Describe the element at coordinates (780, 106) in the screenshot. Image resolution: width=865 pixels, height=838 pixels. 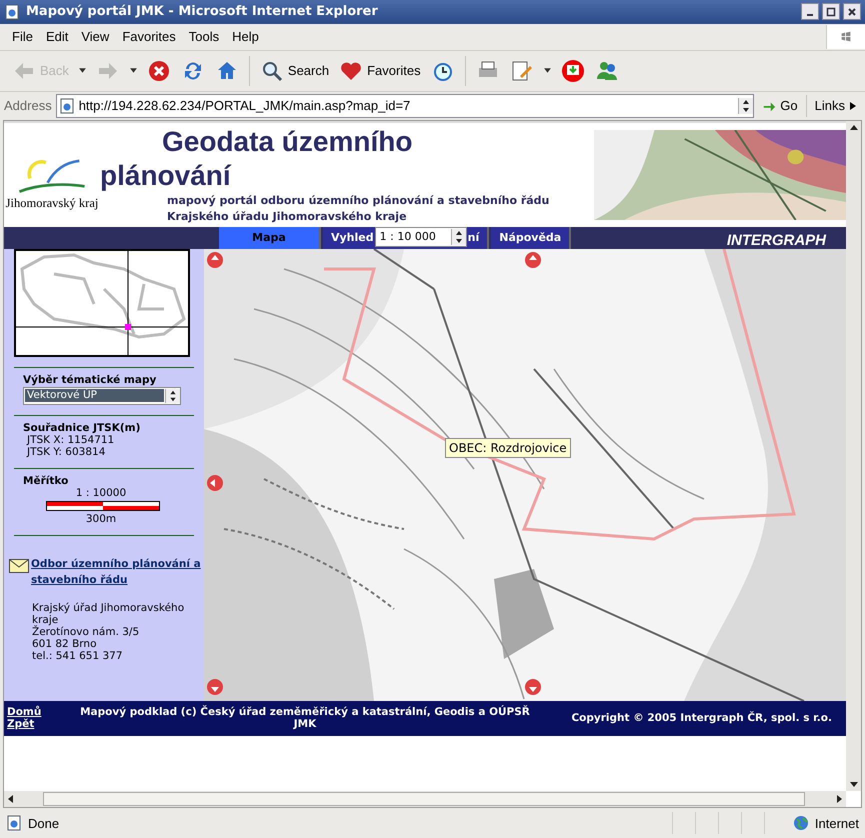
I see `go-button: Go` at that location.